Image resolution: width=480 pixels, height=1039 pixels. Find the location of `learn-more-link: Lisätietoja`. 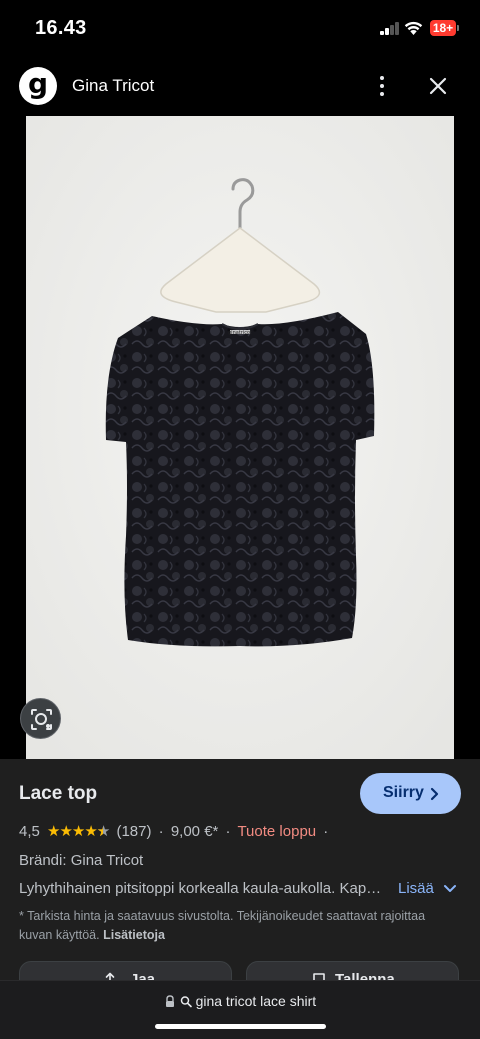

learn-more-link: Lisätietoja is located at coordinates (134, 935).